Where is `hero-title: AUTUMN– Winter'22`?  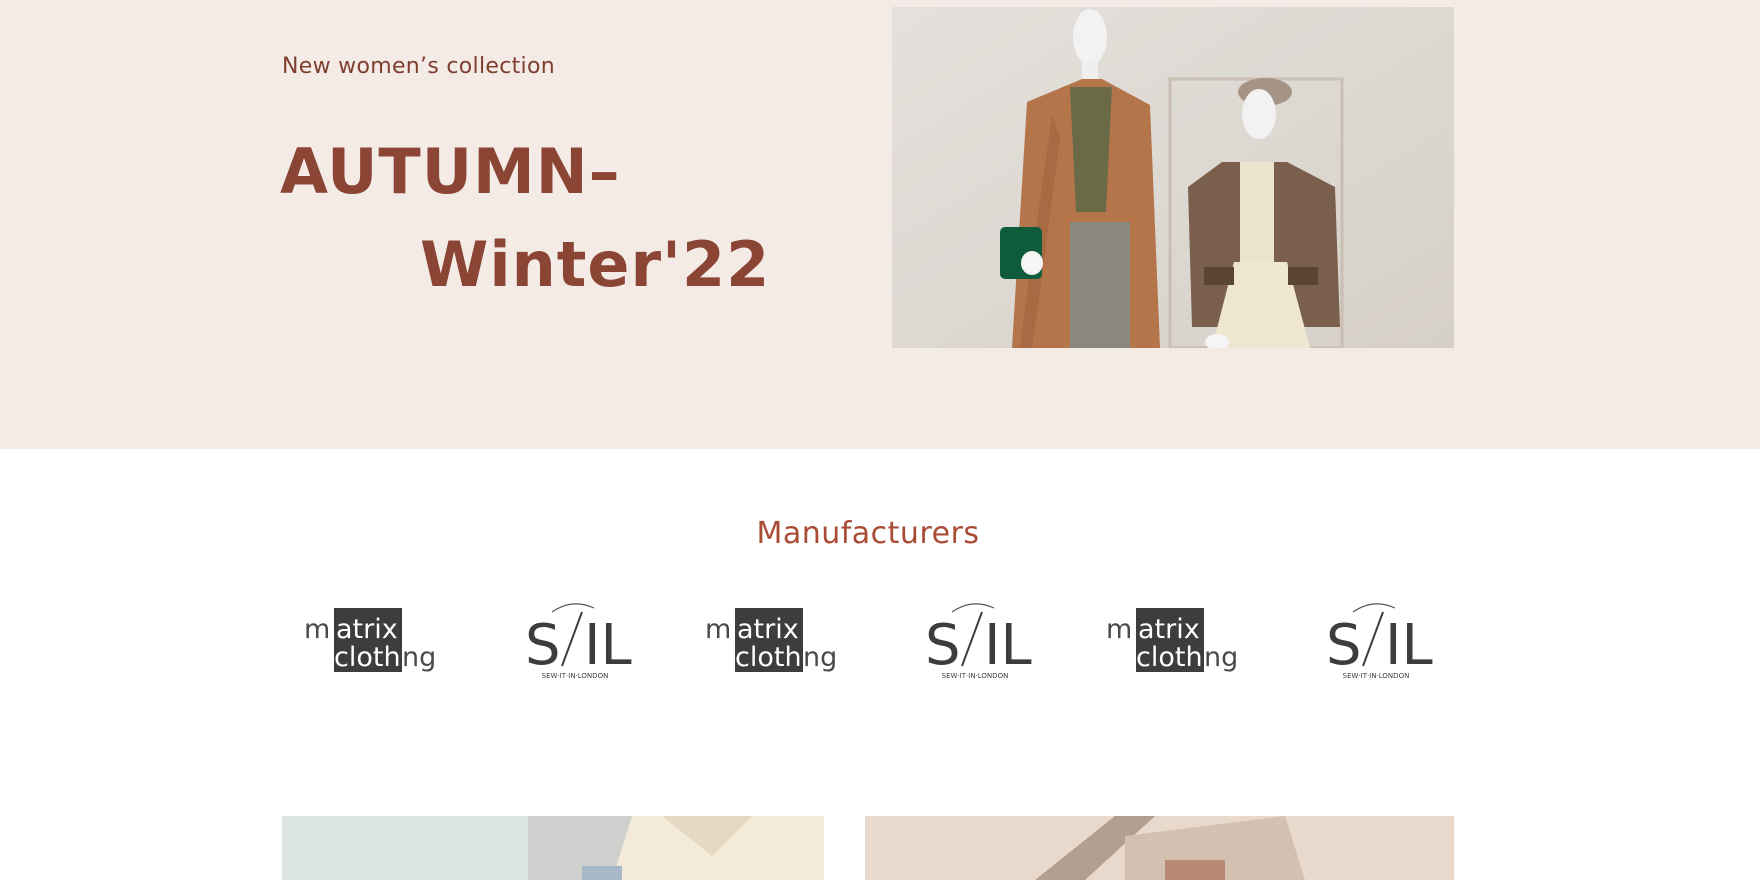 hero-title: AUTUMN– Winter'22 is located at coordinates (525, 218).